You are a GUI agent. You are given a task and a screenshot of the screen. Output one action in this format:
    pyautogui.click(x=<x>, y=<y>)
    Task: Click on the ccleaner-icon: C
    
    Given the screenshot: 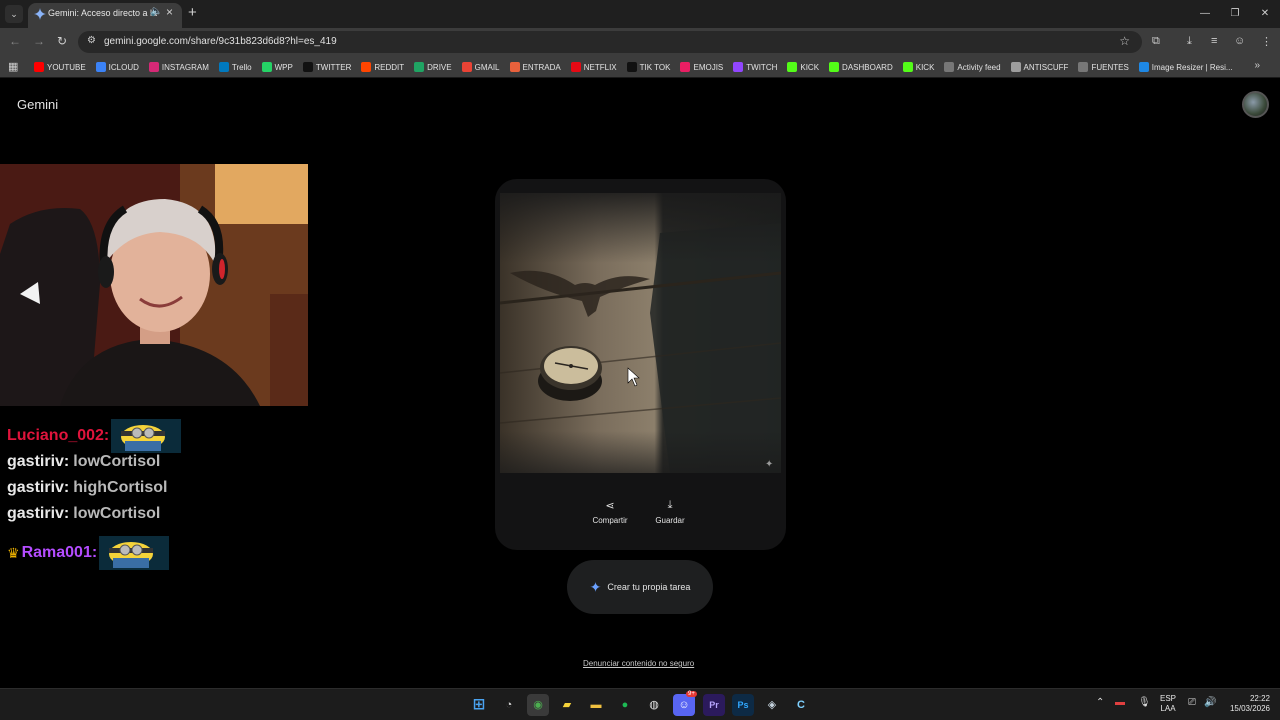 What is the action you would take?
    pyautogui.click(x=801, y=705)
    